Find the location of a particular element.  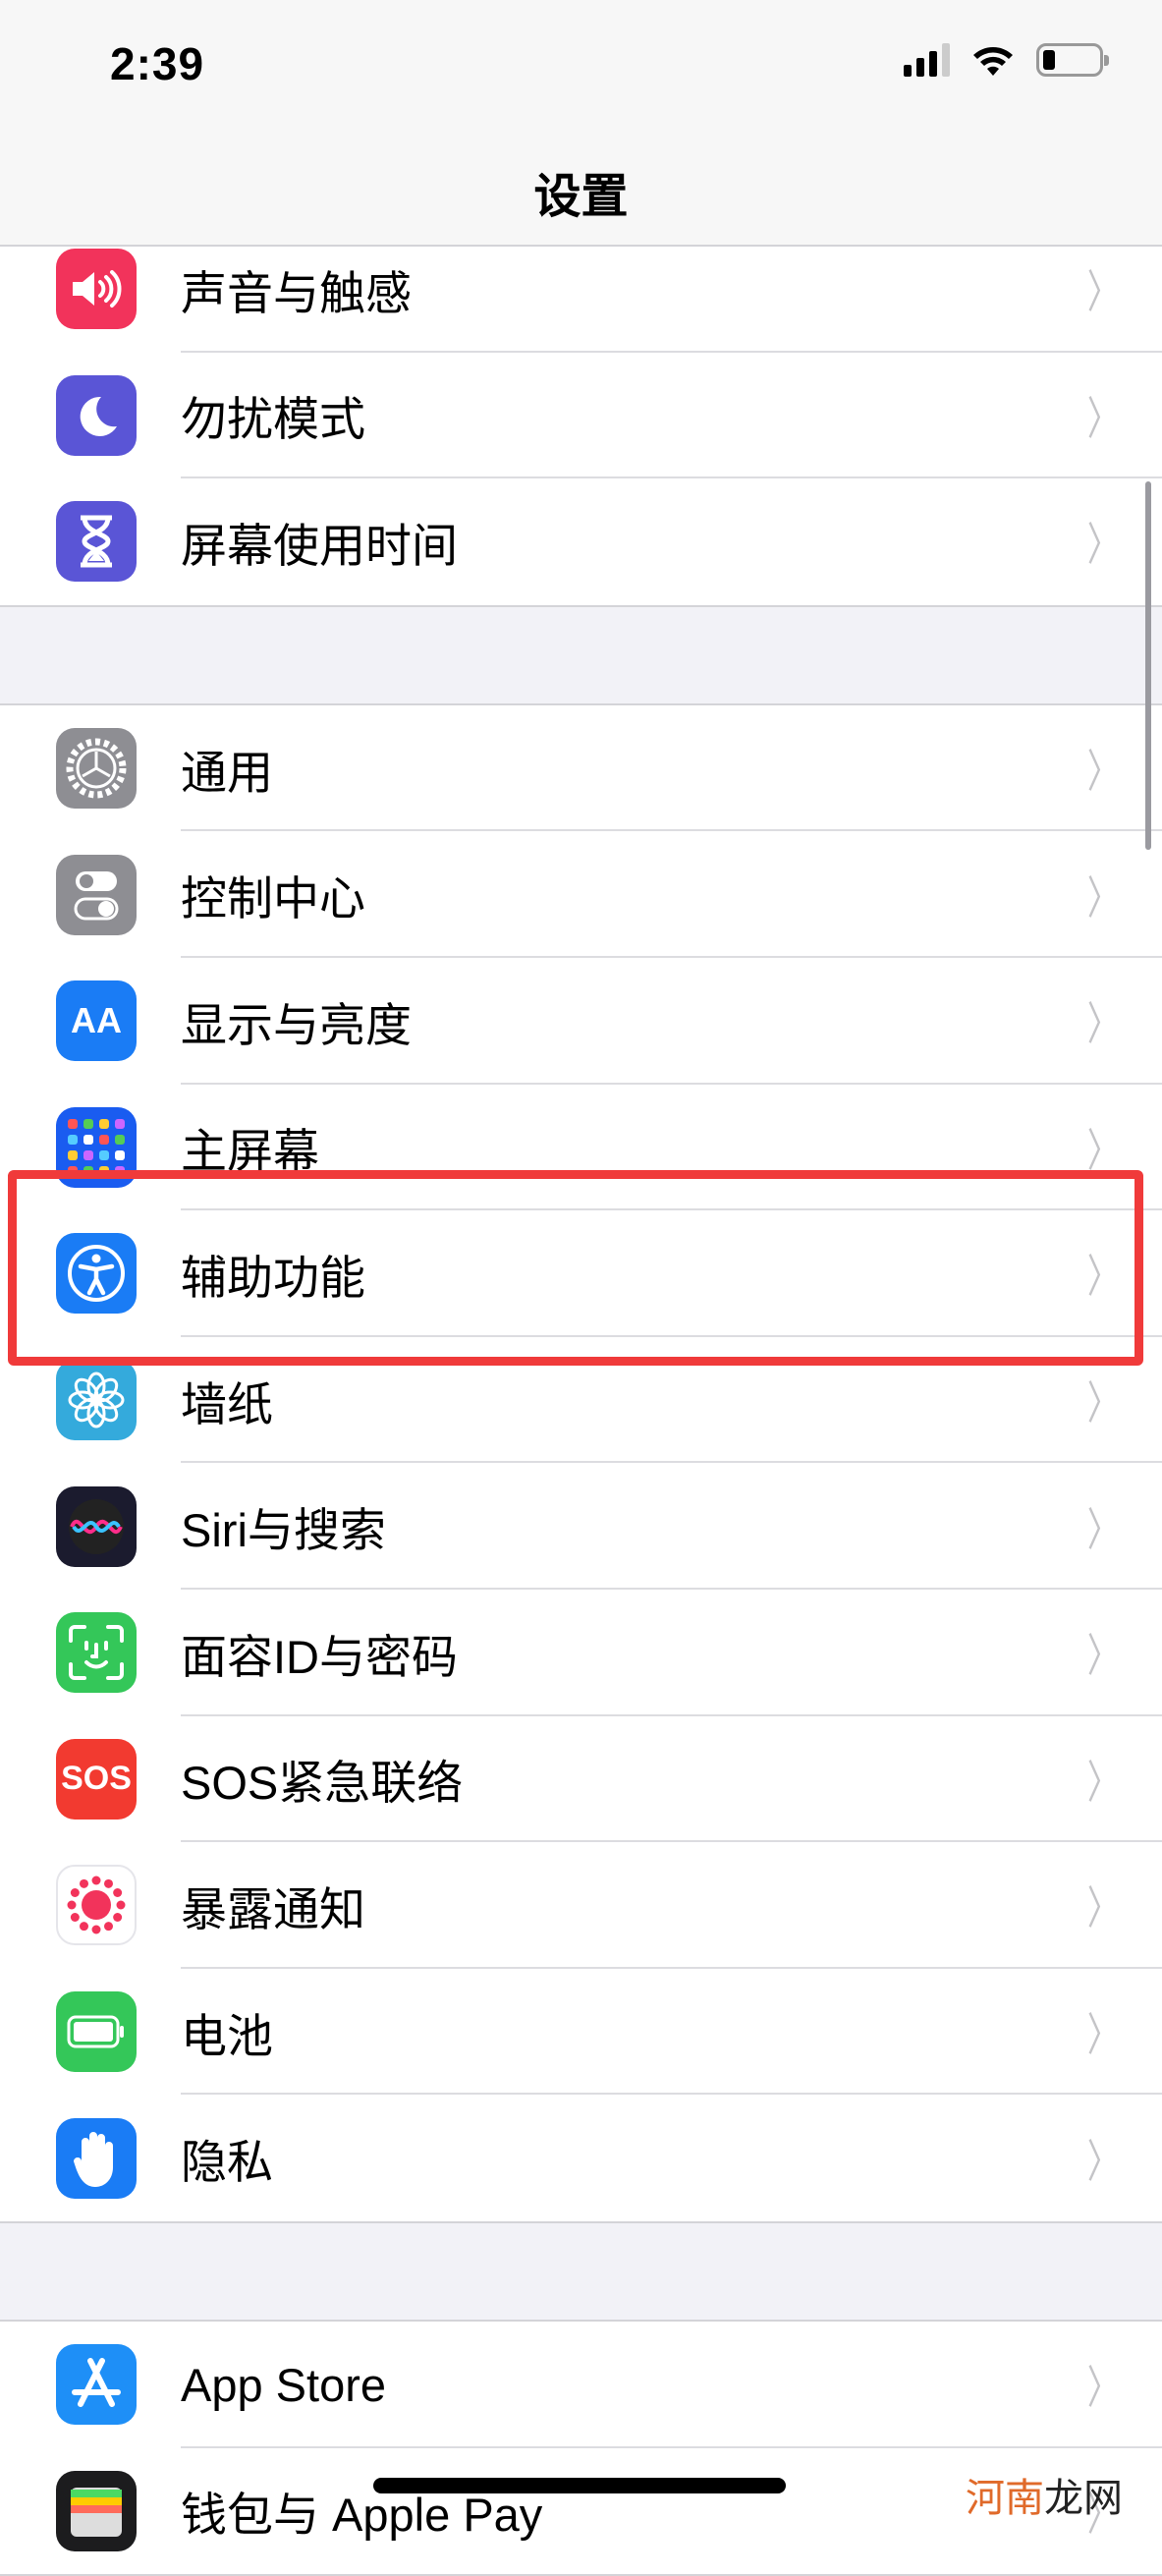

row-label: 暴露通知 is located at coordinates (273, 1908).